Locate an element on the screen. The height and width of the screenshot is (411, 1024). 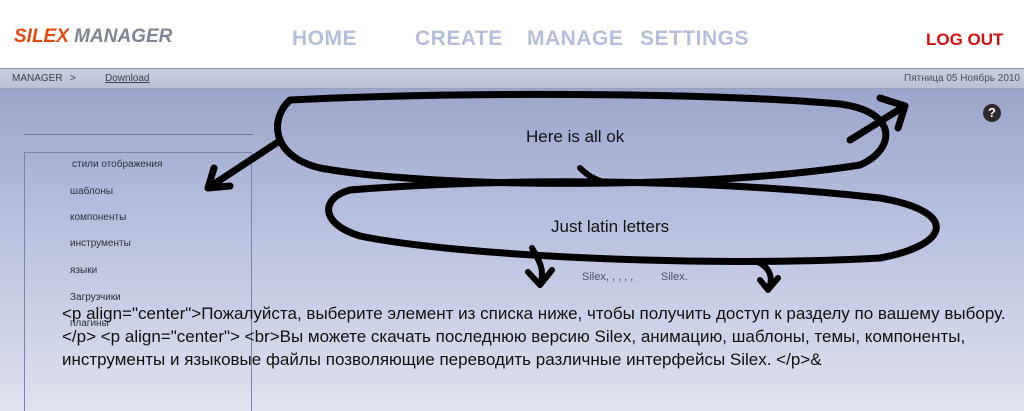
annotation-label-latin: Just latin letters is located at coordinates (610, 226).